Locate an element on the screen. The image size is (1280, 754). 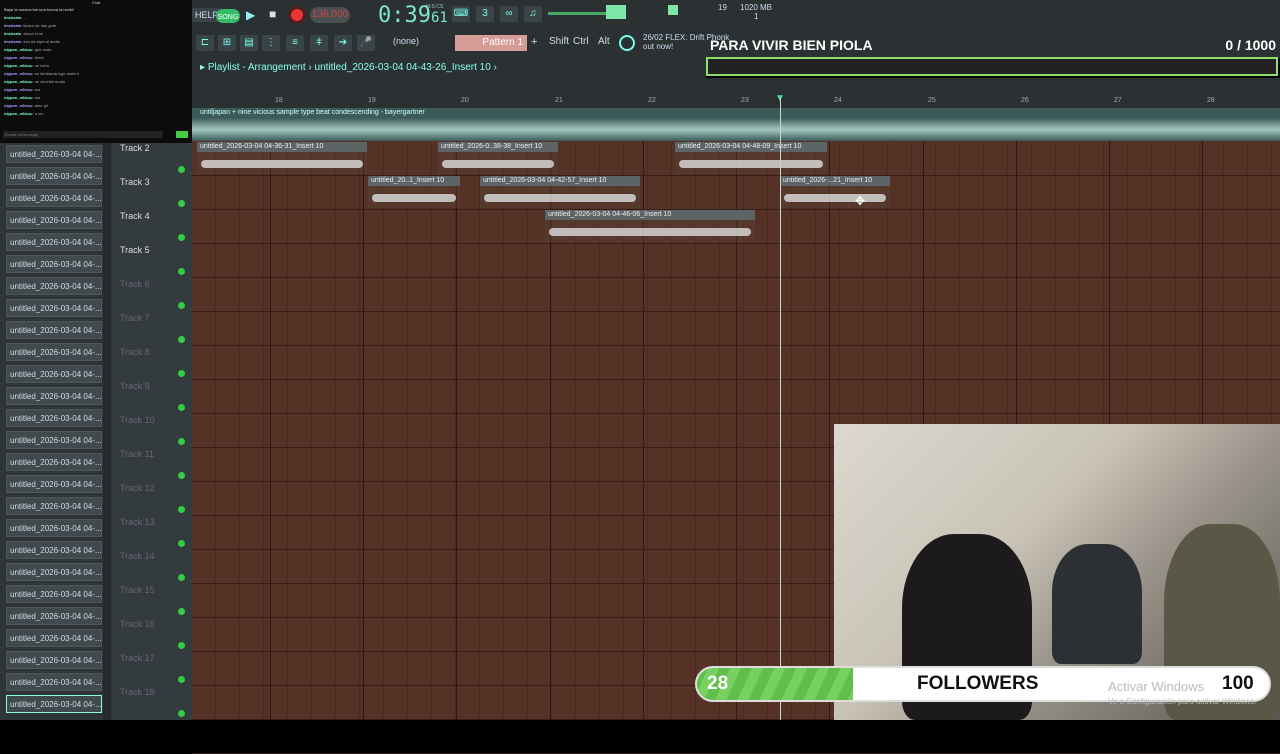
step-edit-icon: 3 is located at coordinates (485, 14).